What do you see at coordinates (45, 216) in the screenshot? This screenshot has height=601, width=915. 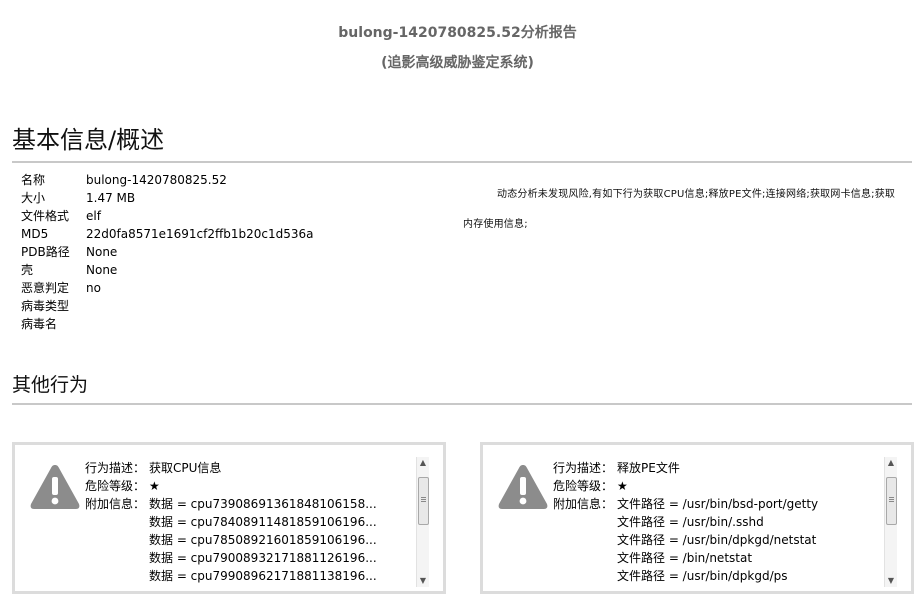 I see `info-label: 文件格式` at bounding box center [45, 216].